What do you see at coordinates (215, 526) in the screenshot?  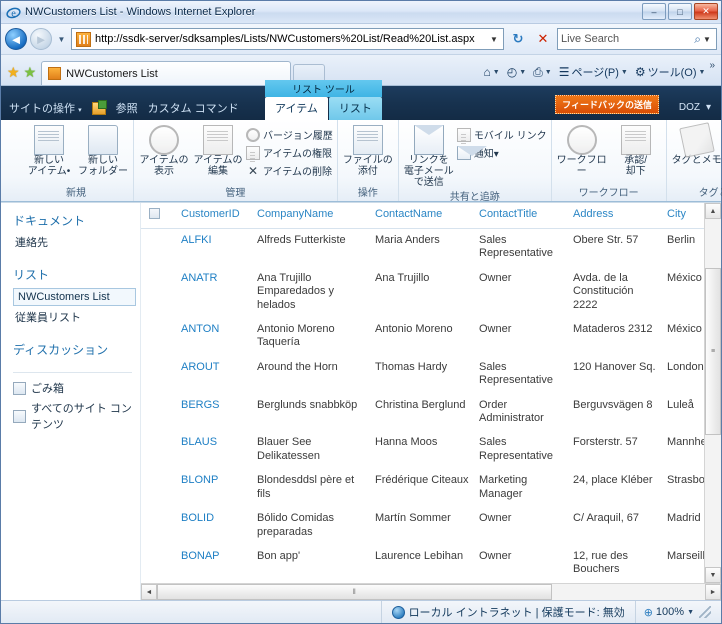 I see `cell-customerid: BOLID` at bounding box center [215, 526].